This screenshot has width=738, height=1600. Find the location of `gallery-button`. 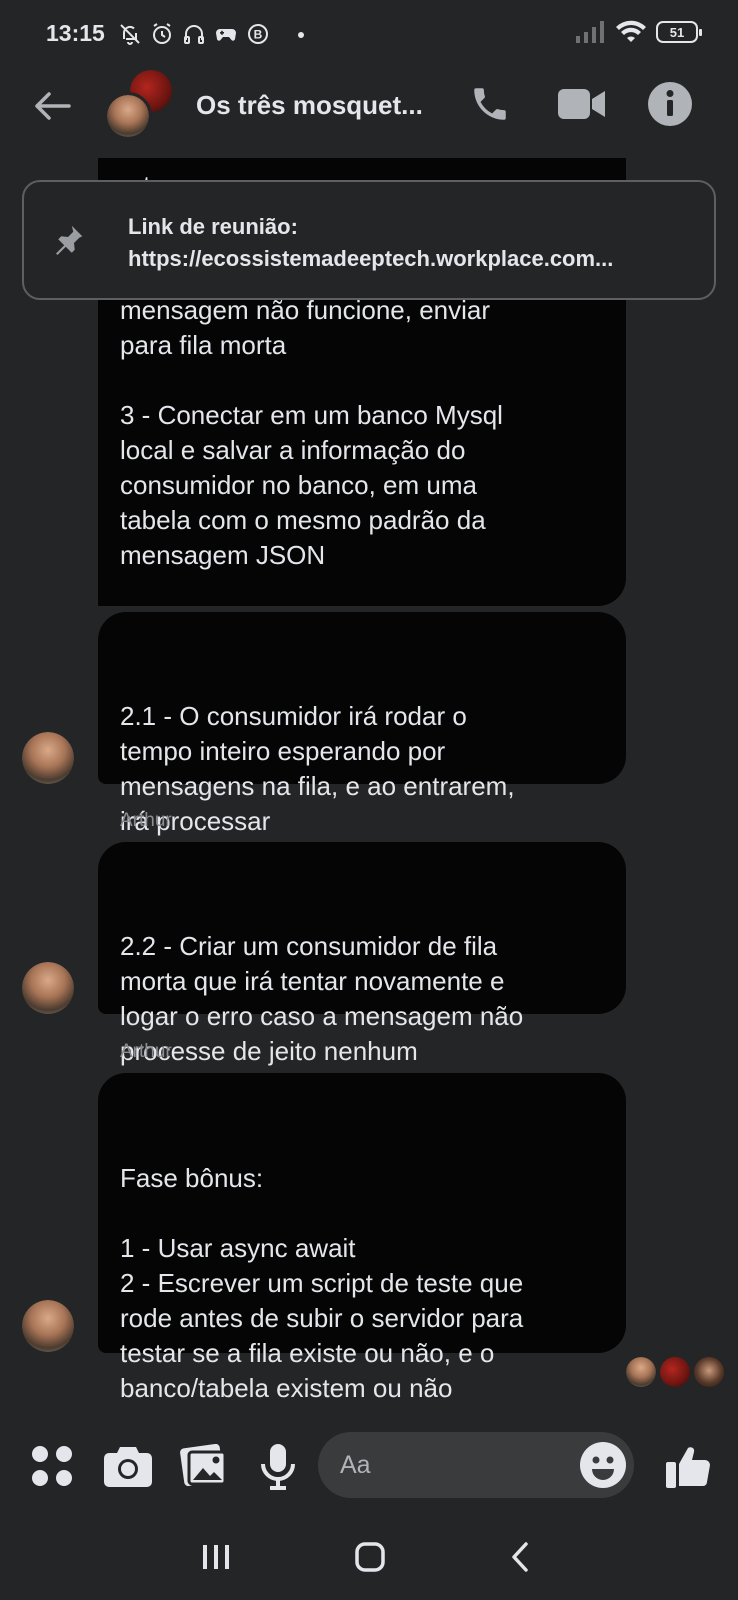

gallery-button is located at coordinates (204, 1466).